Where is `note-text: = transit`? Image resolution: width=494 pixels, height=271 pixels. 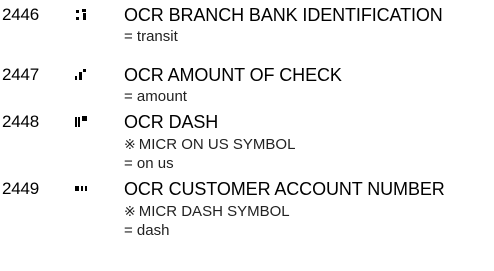
note-text: = transit is located at coordinates (151, 36).